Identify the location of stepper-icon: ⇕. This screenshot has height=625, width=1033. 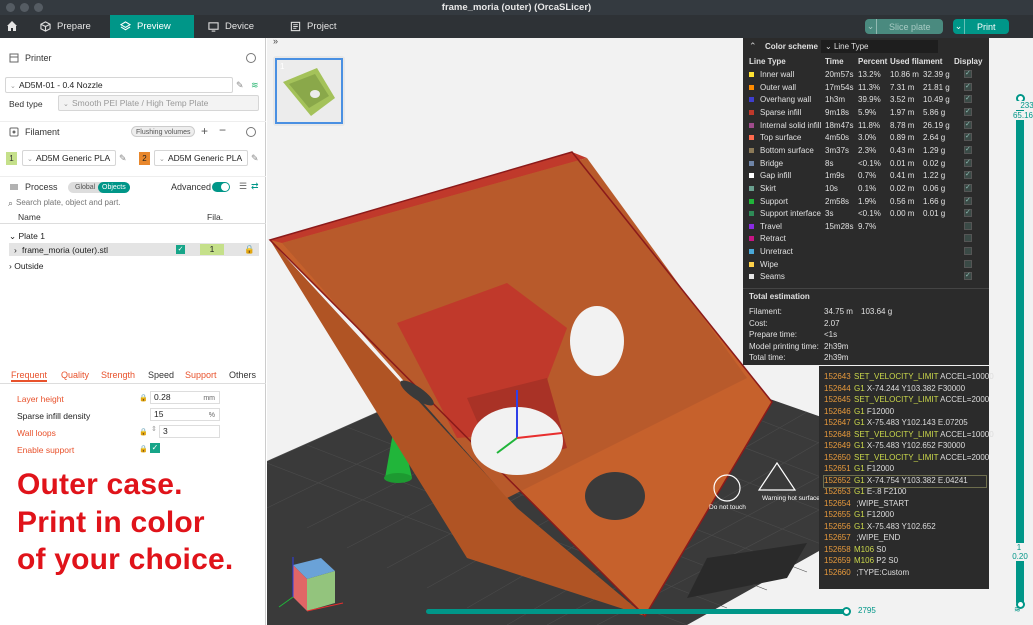
(154, 429).